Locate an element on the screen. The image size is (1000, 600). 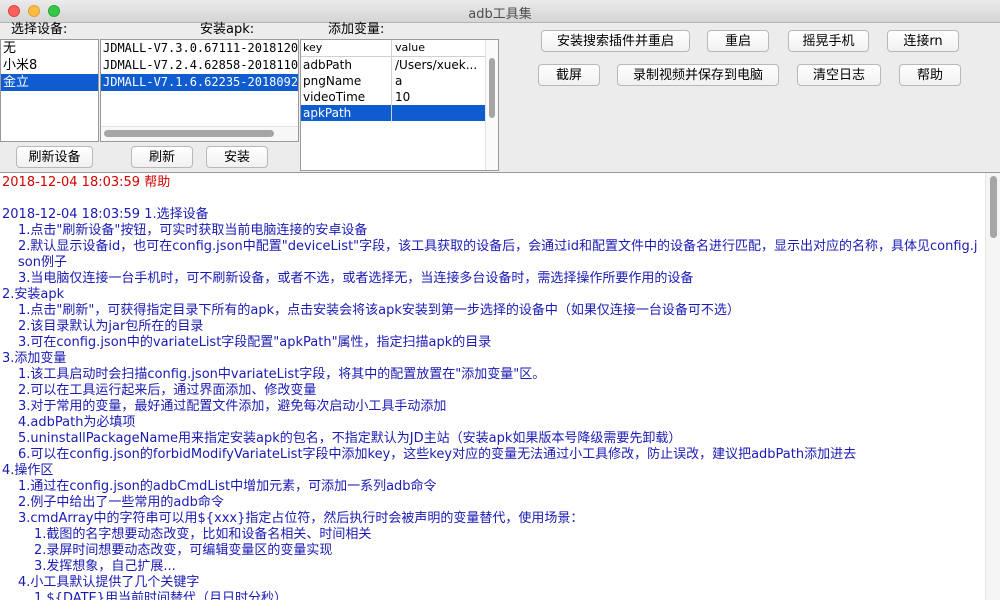
log-line: 2.例子中给出了一些常用的adb命令 is located at coordinates (121, 502).